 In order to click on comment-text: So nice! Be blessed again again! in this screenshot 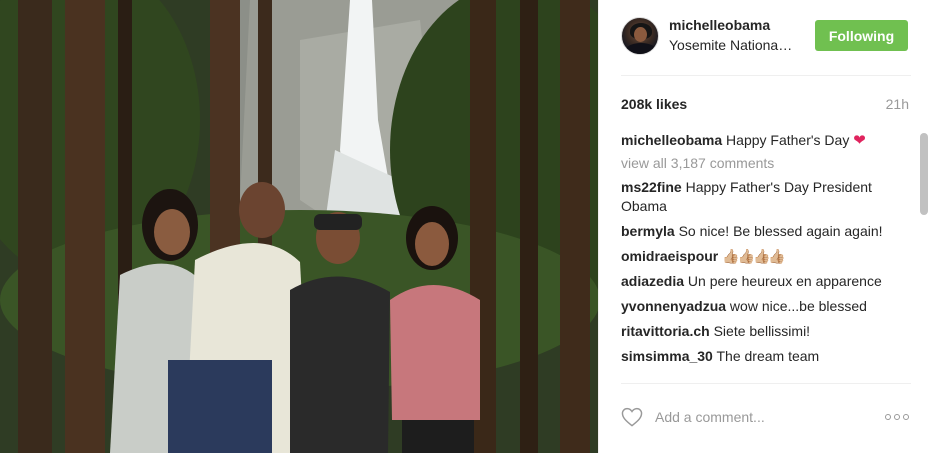, I will do `click(780, 231)`.